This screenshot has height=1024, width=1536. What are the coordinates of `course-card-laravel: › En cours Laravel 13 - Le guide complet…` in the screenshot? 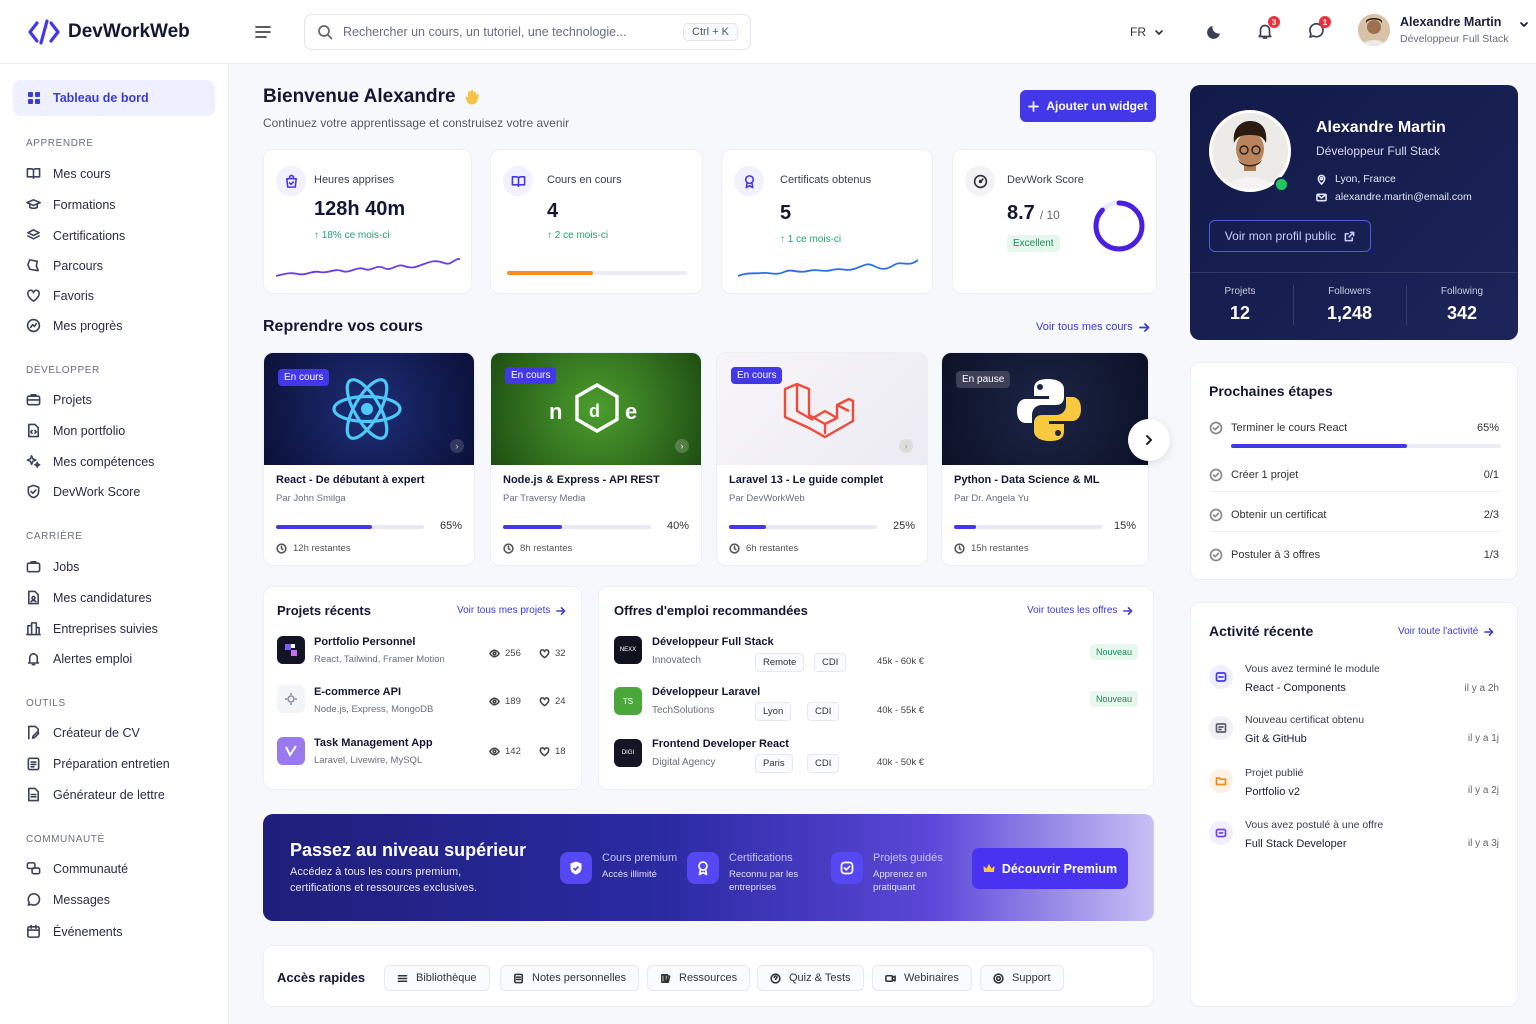 It's located at (822, 459).